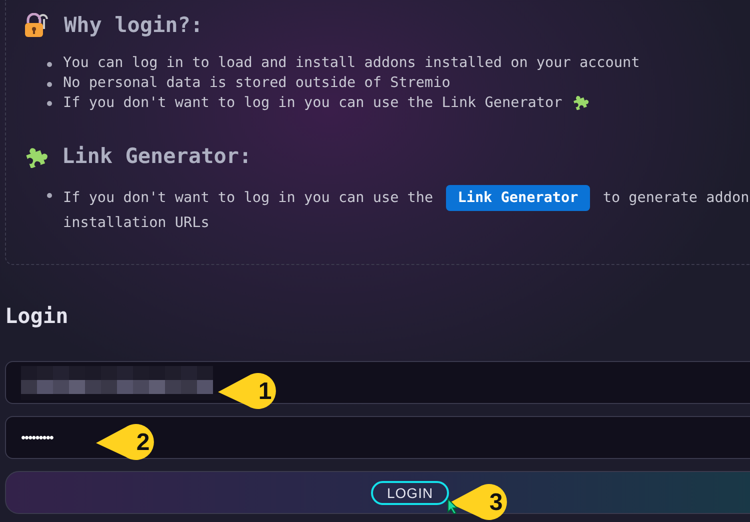 This screenshot has width=750, height=522. I want to click on bullet-text: If you don't want to log in you can use the Link Generator to generate addon installation URLs, so click(406, 209).